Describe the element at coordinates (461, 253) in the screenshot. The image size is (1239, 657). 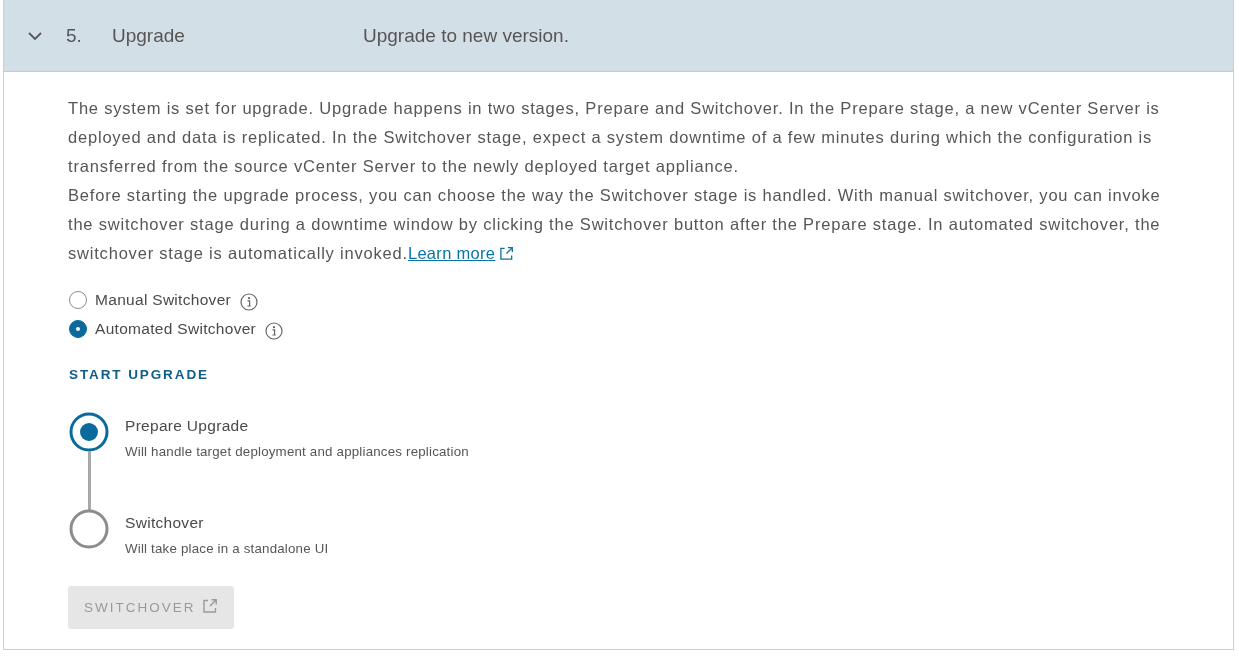
I see `learn-more-link: Learn more` at that location.